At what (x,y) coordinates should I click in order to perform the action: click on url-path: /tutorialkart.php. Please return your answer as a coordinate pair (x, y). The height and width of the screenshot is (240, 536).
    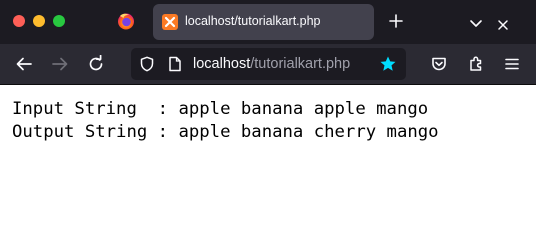
    Looking at the image, I should click on (300, 64).